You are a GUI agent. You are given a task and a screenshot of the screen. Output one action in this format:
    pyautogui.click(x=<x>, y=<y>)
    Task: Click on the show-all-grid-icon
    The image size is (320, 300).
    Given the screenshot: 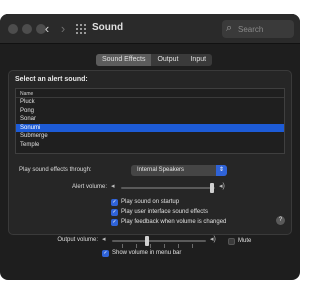 What is the action you would take?
    pyautogui.click(x=81, y=29)
    